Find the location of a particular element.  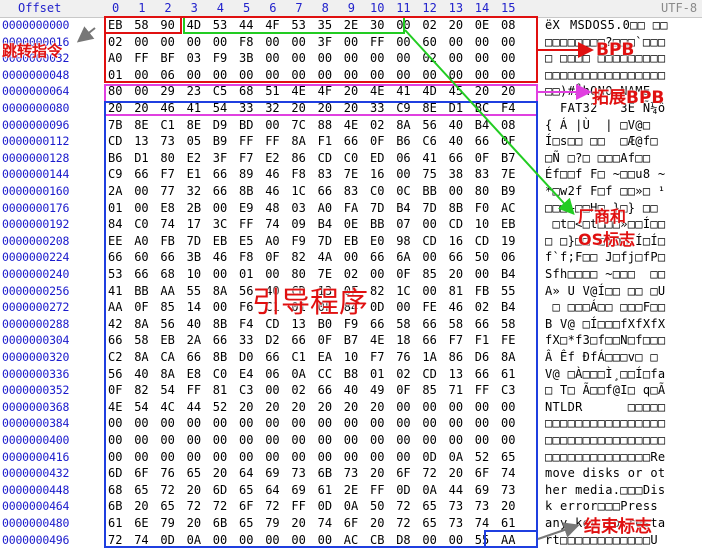

hex-byte: EB is located at coordinates (220, 241).